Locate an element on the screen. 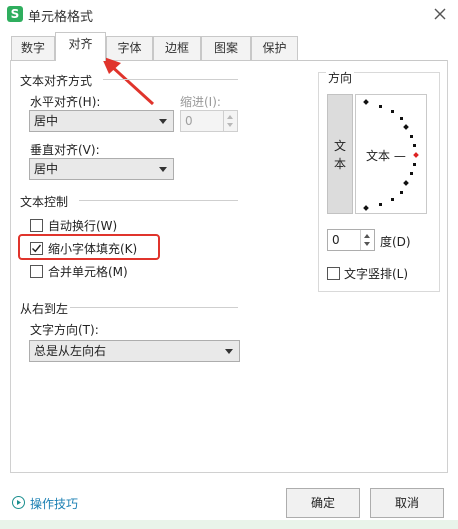 This screenshot has height=529, width=458. app-logo-icon: S is located at coordinates (15, 14).